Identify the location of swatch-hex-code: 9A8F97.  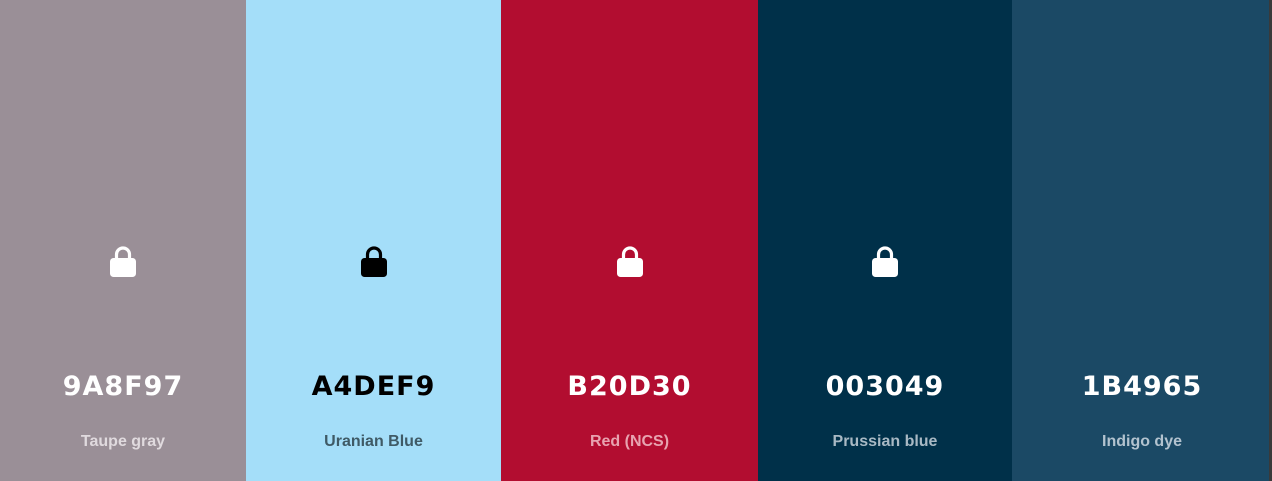
(123, 387).